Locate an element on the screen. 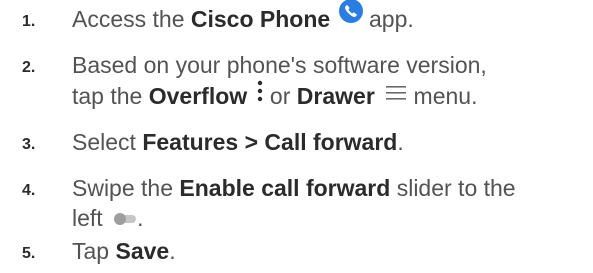 The image size is (593, 273). step-number: 4. is located at coordinates (29, 190).